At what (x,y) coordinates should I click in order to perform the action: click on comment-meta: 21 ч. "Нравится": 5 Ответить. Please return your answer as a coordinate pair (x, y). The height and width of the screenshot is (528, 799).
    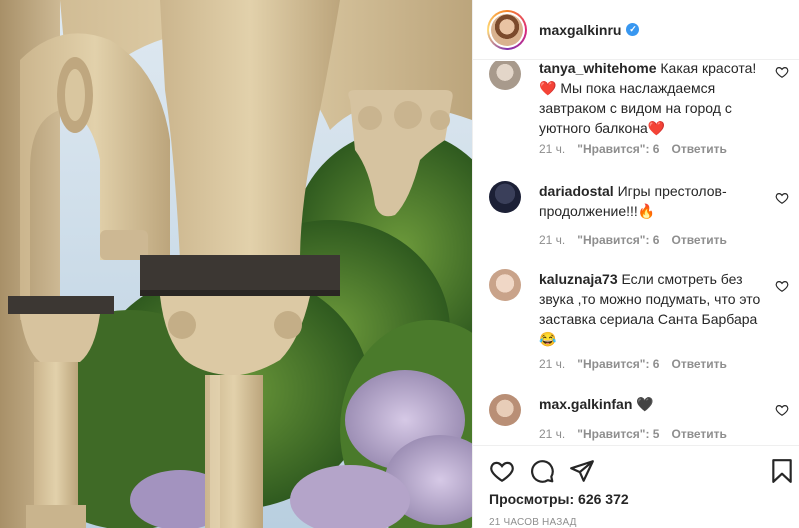
    Looking at the image, I should click on (633, 434).